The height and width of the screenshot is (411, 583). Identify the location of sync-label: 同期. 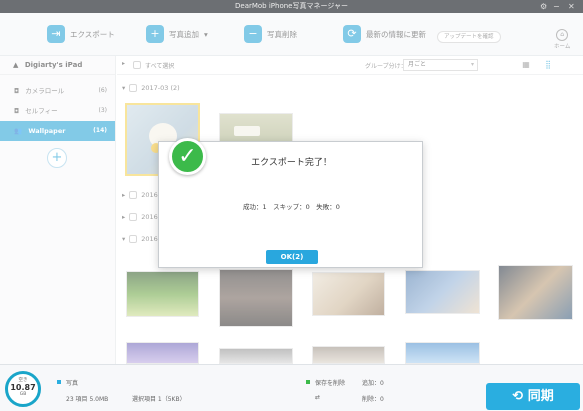
(540, 396).